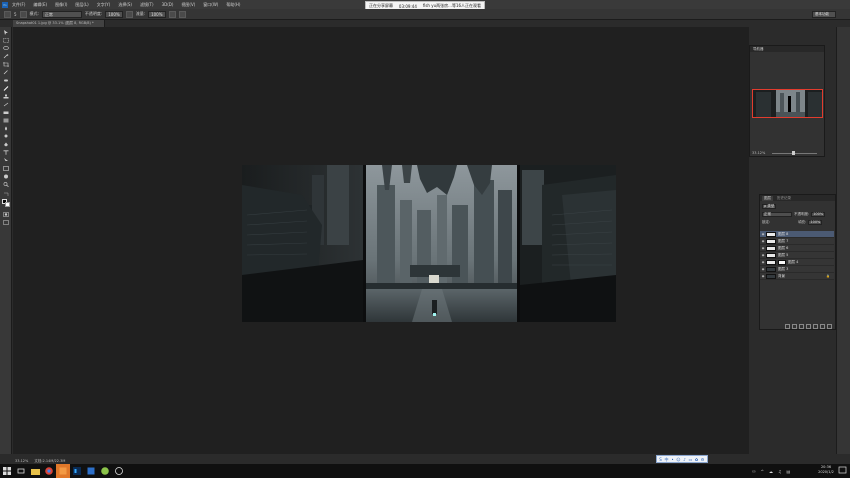 The width and height of the screenshot is (850, 478). Describe the element at coordinates (61, 14) in the screenshot. I see `mode-select: 正常` at that location.